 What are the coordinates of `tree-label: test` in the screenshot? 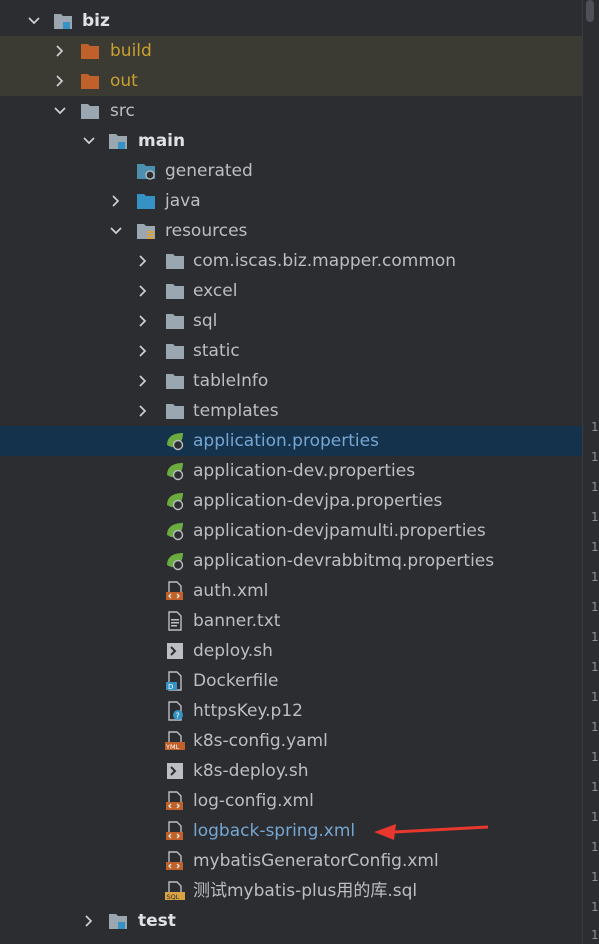 It's located at (157, 921).